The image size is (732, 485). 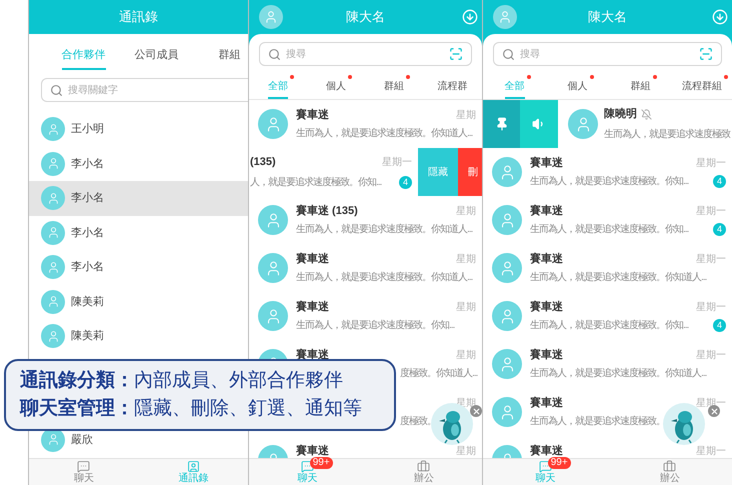 What do you see at coordinates (452, 89) in the screenshot?
I see `tab: 流程群` at bounding box center [452, 89].